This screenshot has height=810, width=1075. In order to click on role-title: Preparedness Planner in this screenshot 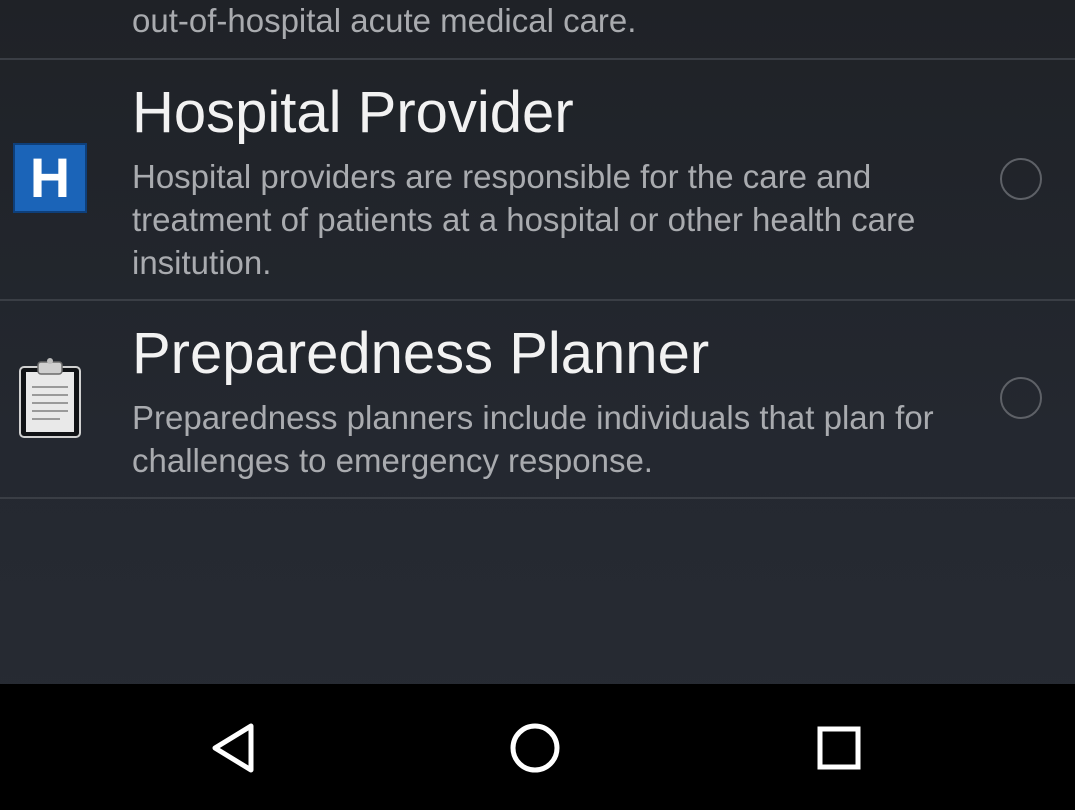, I will do `click(421, 353)`.